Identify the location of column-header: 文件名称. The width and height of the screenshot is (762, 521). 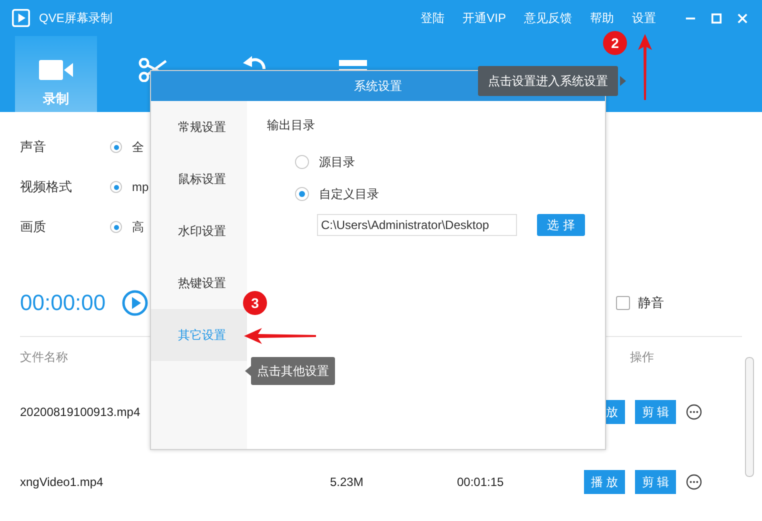
(44, 357).